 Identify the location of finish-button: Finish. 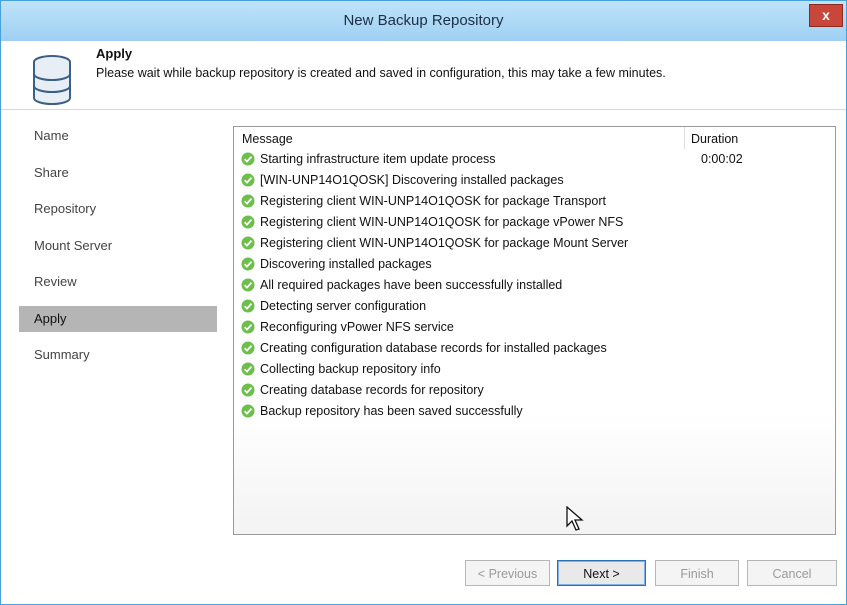
(697, 573).